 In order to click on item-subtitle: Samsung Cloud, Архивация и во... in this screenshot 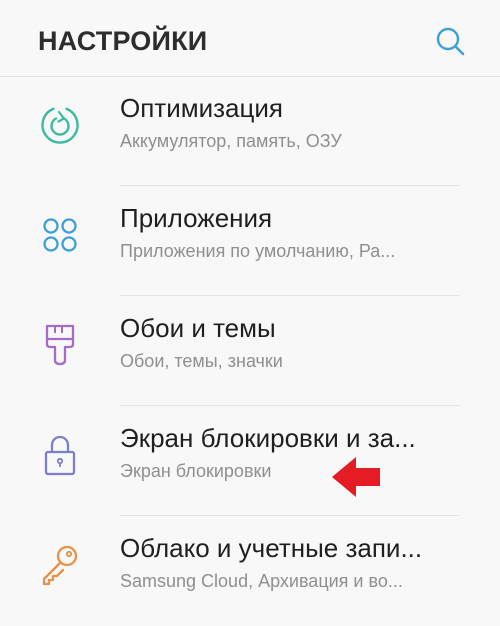, I will do `click(261, 581)`.